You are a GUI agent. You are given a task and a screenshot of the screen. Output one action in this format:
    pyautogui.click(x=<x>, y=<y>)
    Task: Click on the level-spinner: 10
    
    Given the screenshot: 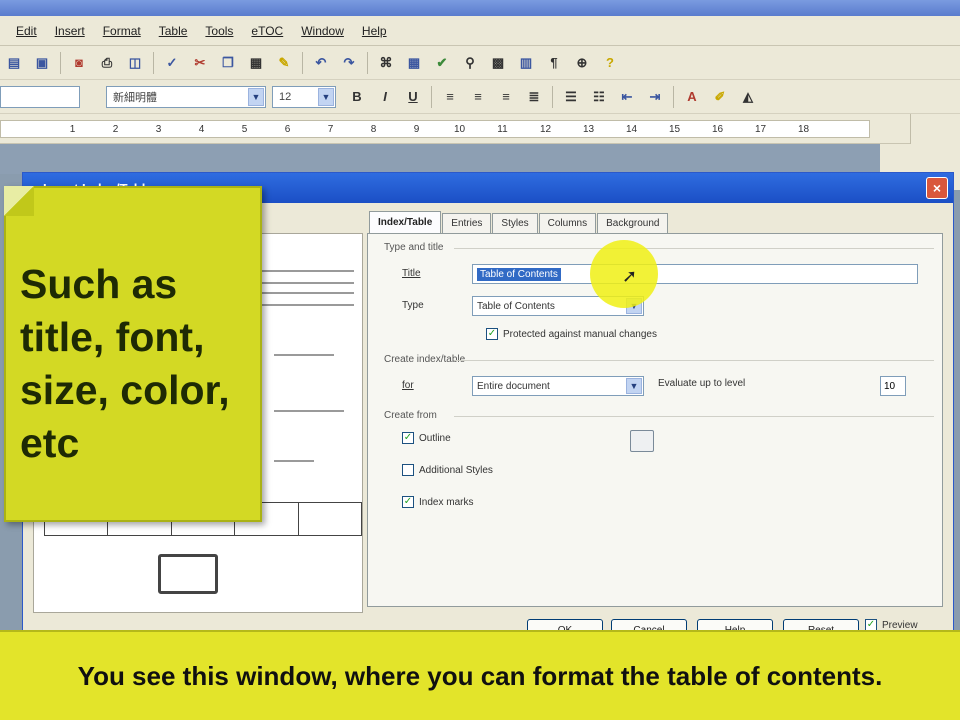 What is the action you would take?
    pyautogui.click(x=893, y=386)
    